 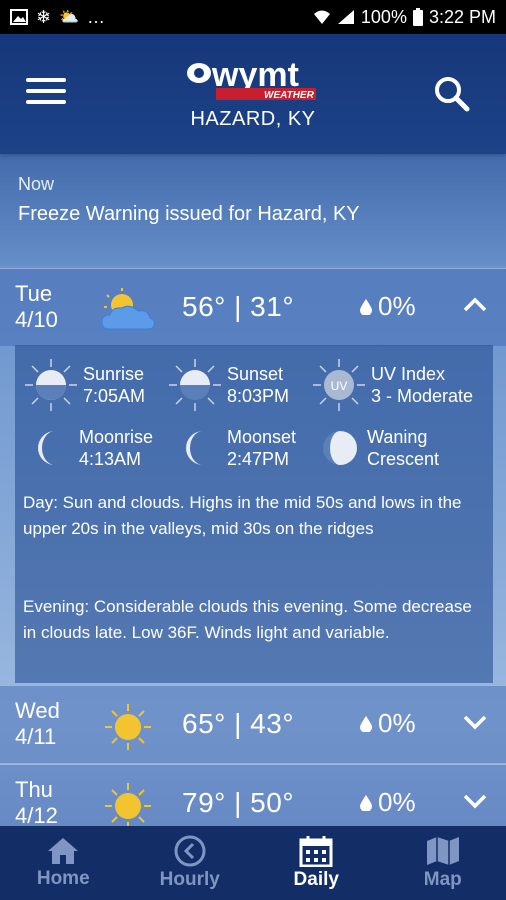 I want to click on image-icon, so click(x=19, y=17).